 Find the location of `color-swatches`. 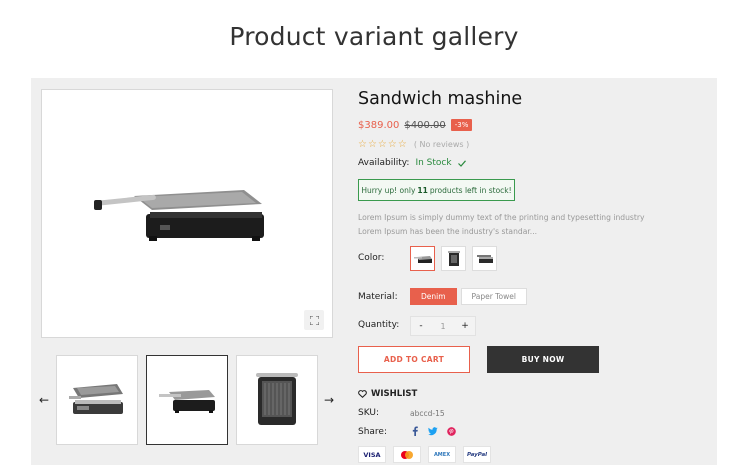

color-swatches is located at coordinates (453, 258).